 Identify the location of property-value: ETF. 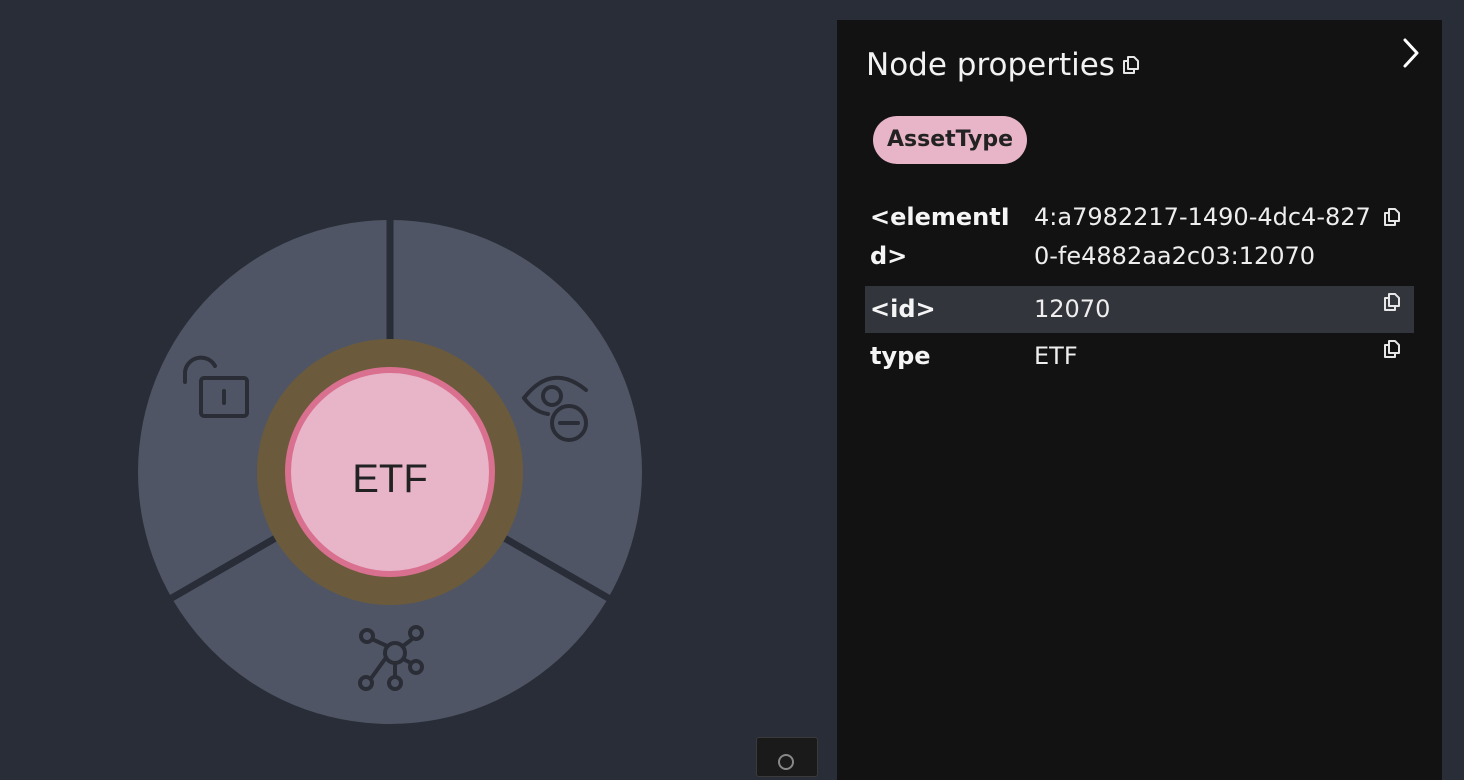
(1056, 356).